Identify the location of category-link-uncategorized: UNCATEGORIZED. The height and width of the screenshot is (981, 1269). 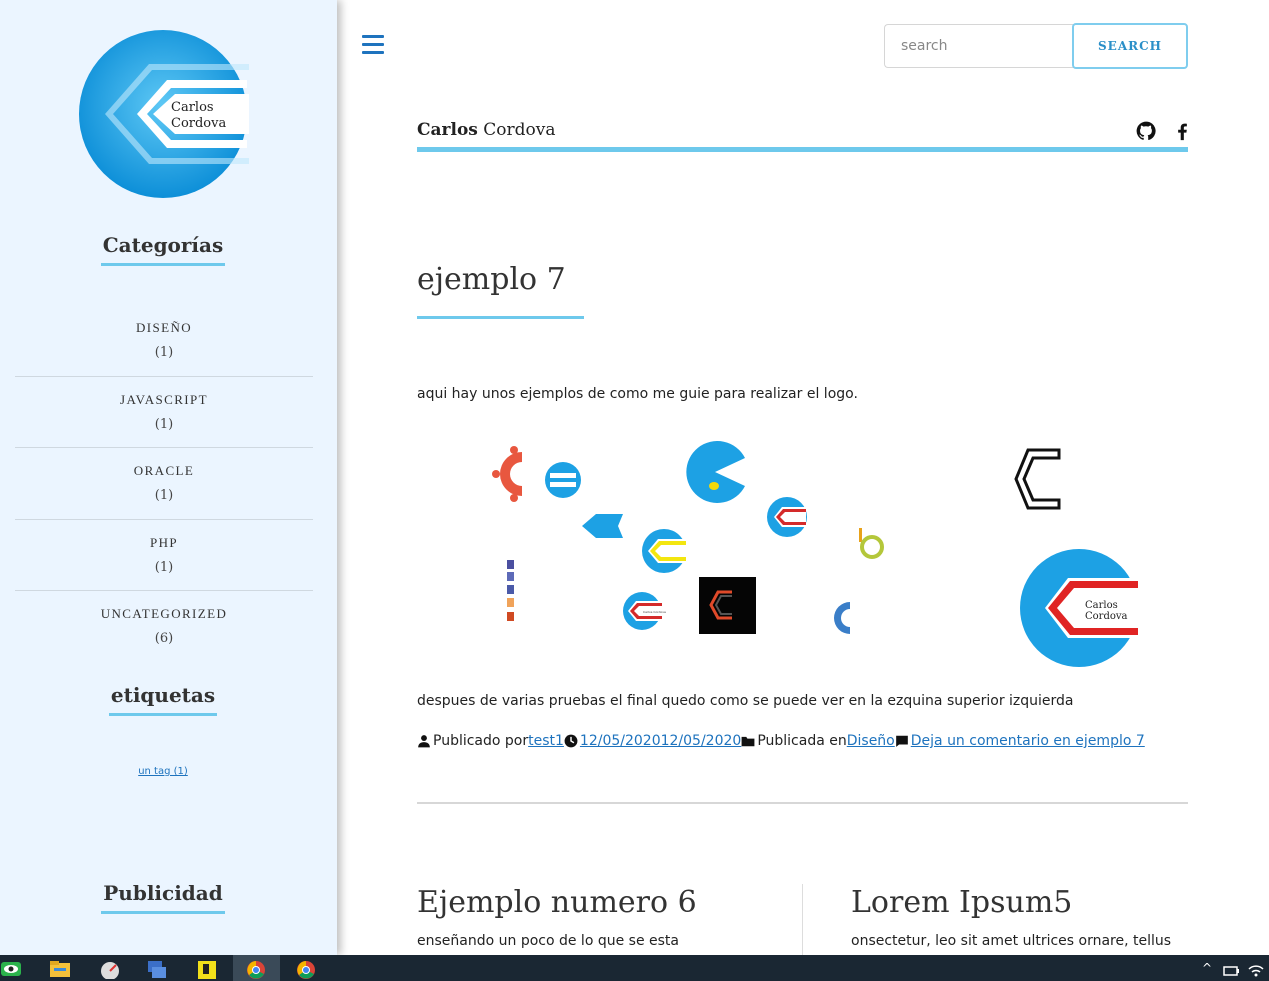
(164, 614).